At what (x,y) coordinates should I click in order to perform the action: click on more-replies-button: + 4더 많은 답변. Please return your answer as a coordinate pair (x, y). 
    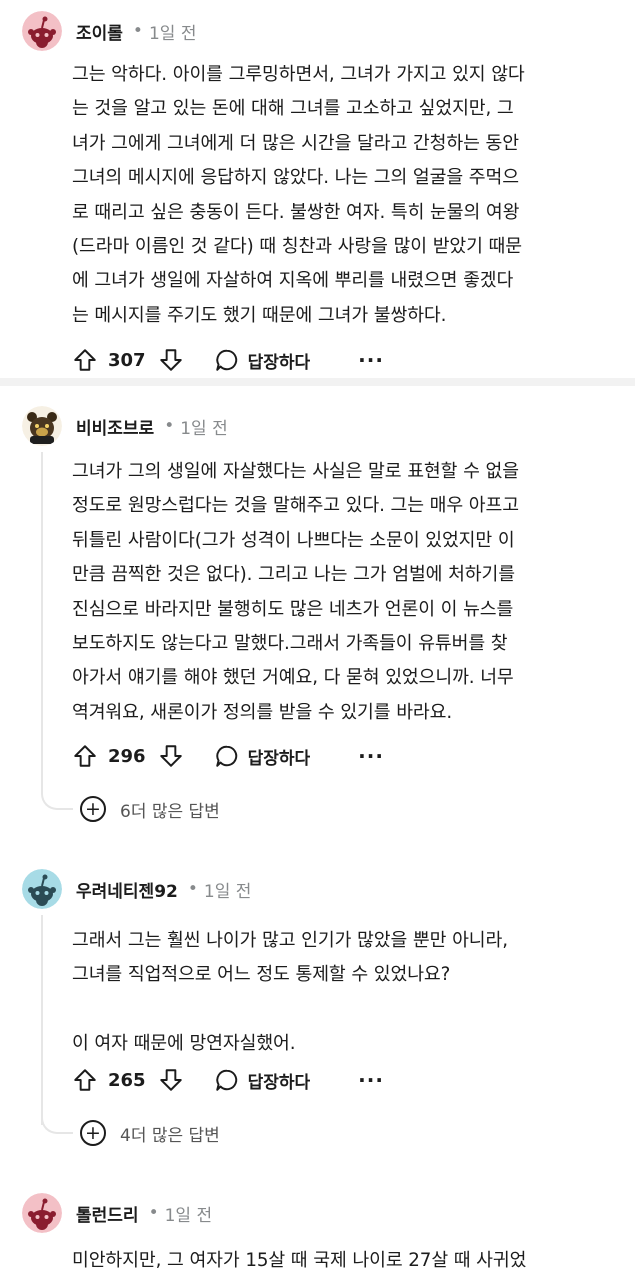
    Looking at the image, I should click on (150, 1133).